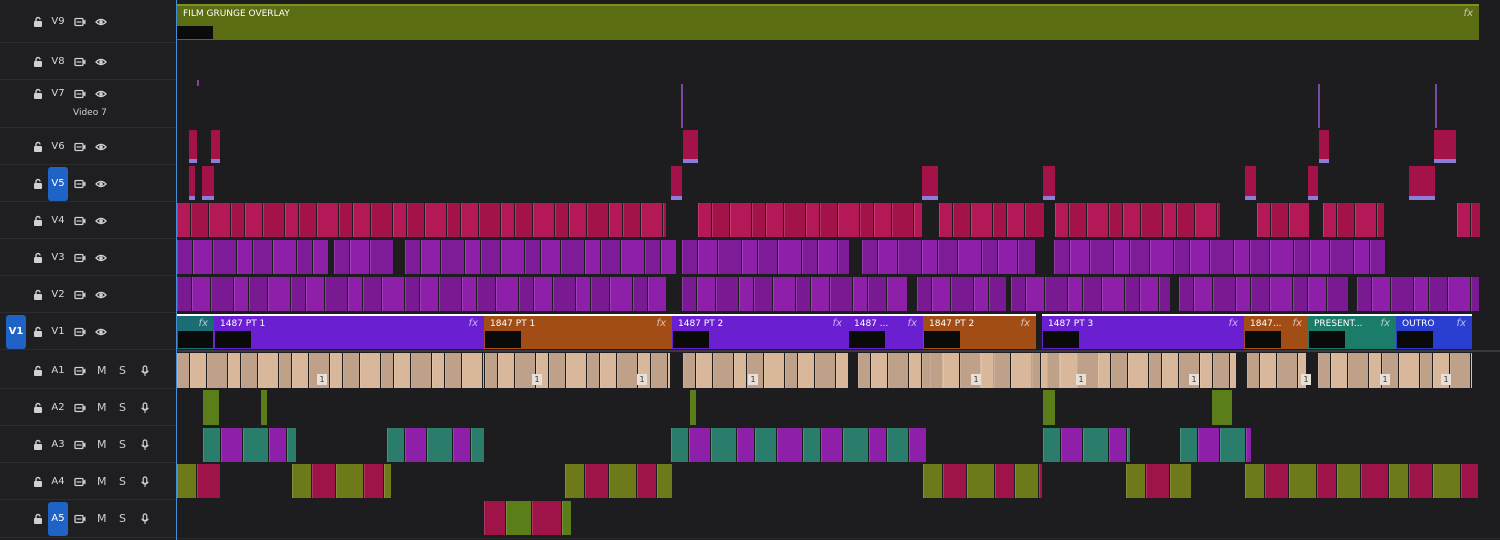  Describe the element at coordinates (215, 146) in the screenshot. I see `clip-v6` at that location.